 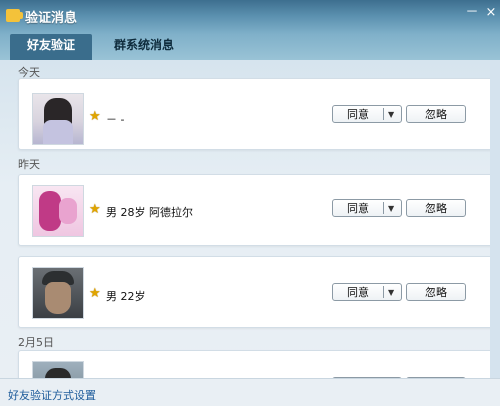 What do you see at coordinates (126, 296) in the screenshot?
I see `request-info: 男 22岁` at bounding box center [126, 296].